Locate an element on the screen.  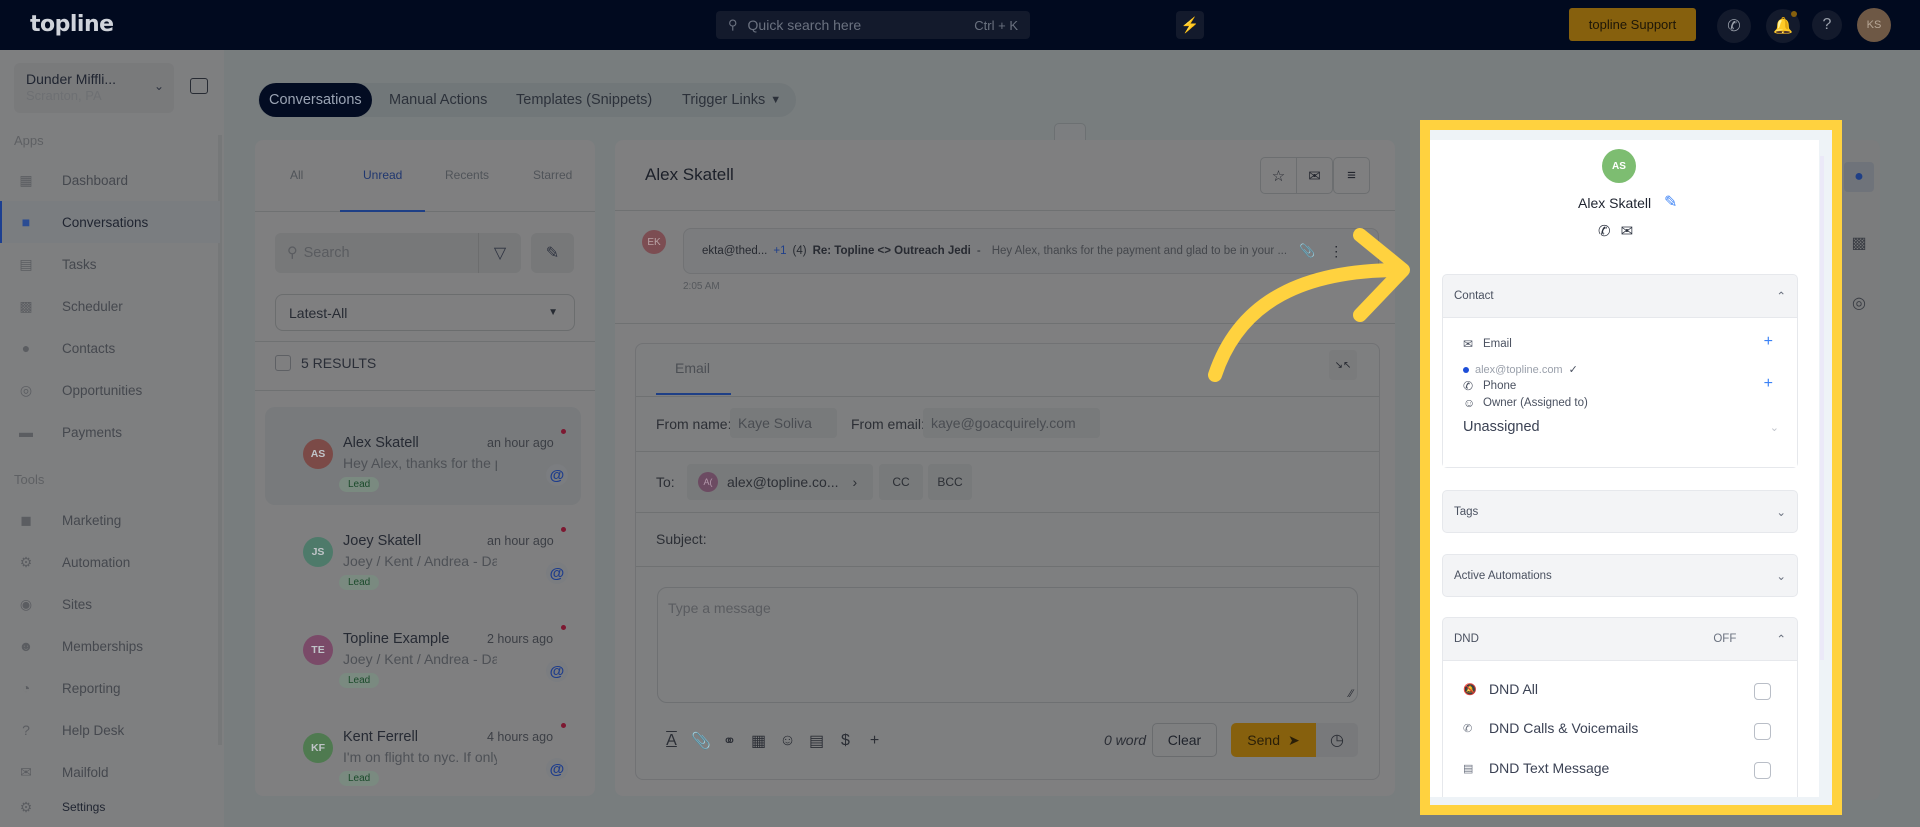
cc-button: CC is located at coordinates (901, 482).